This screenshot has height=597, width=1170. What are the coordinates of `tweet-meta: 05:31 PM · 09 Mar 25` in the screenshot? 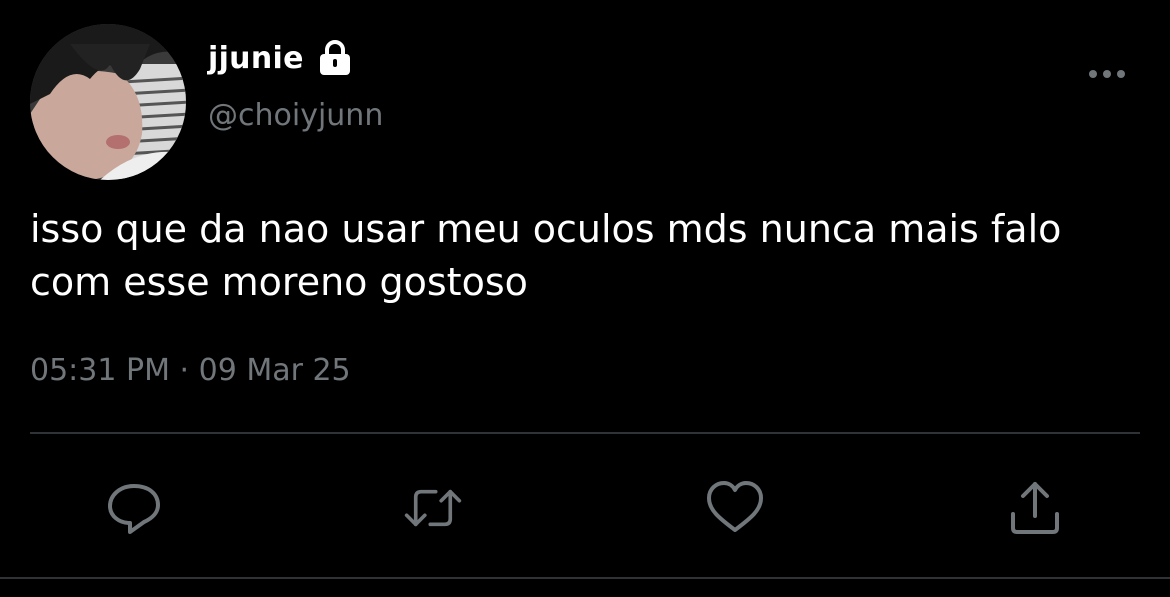 It's located at (190, 370).